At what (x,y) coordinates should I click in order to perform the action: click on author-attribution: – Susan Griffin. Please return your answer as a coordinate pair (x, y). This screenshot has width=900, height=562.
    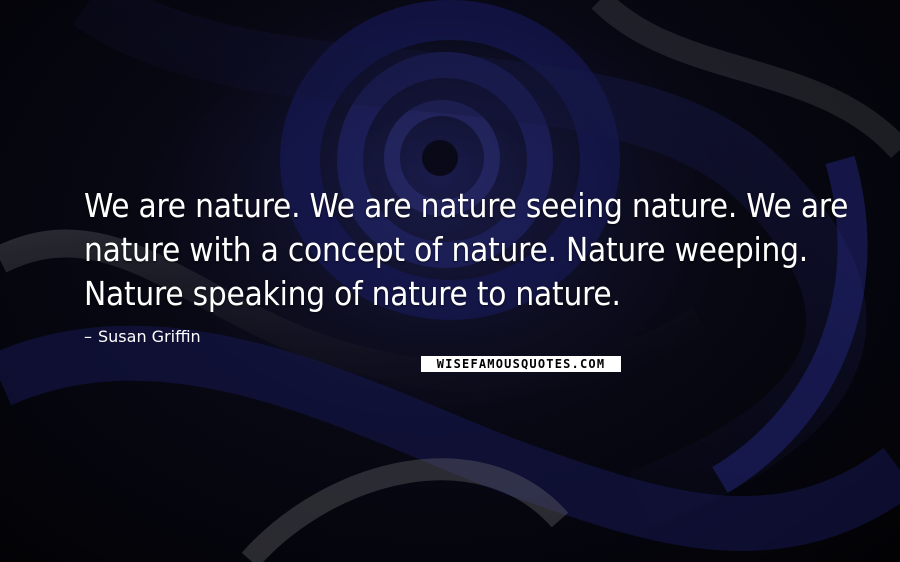
    Looking at the image, I should click on (142, 336).